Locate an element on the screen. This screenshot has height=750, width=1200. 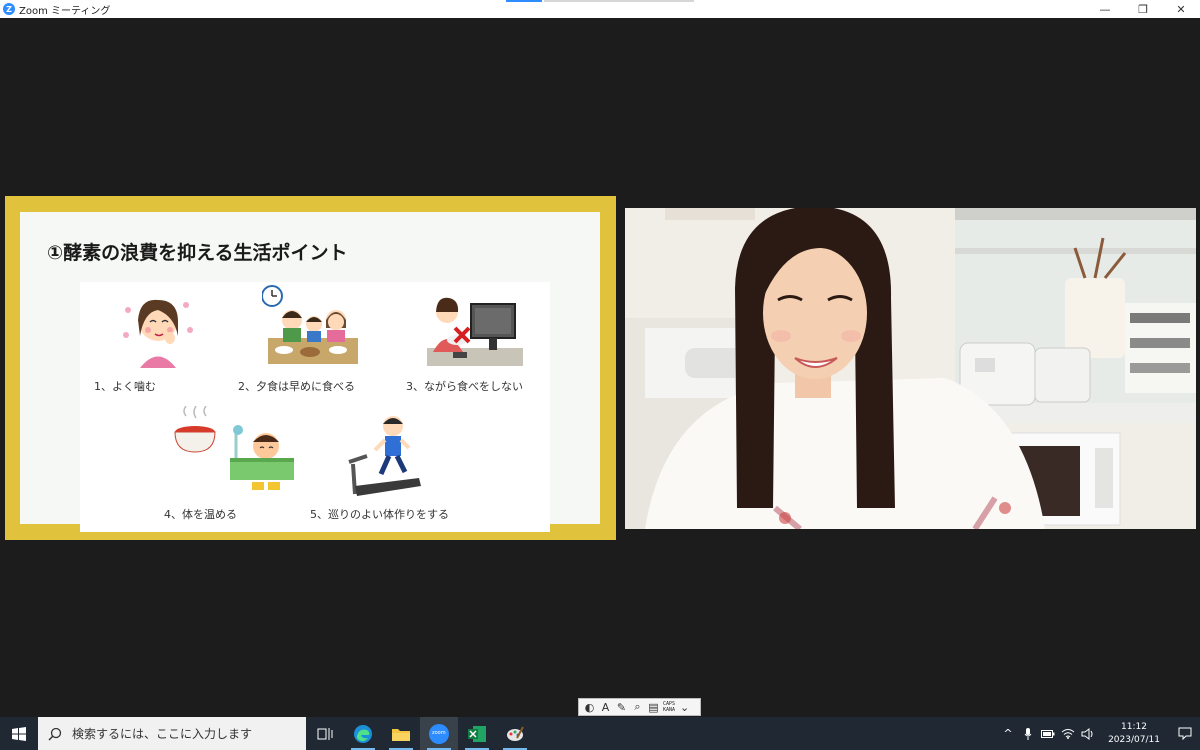
wifi-icon is located at coordinates (1068, 733).